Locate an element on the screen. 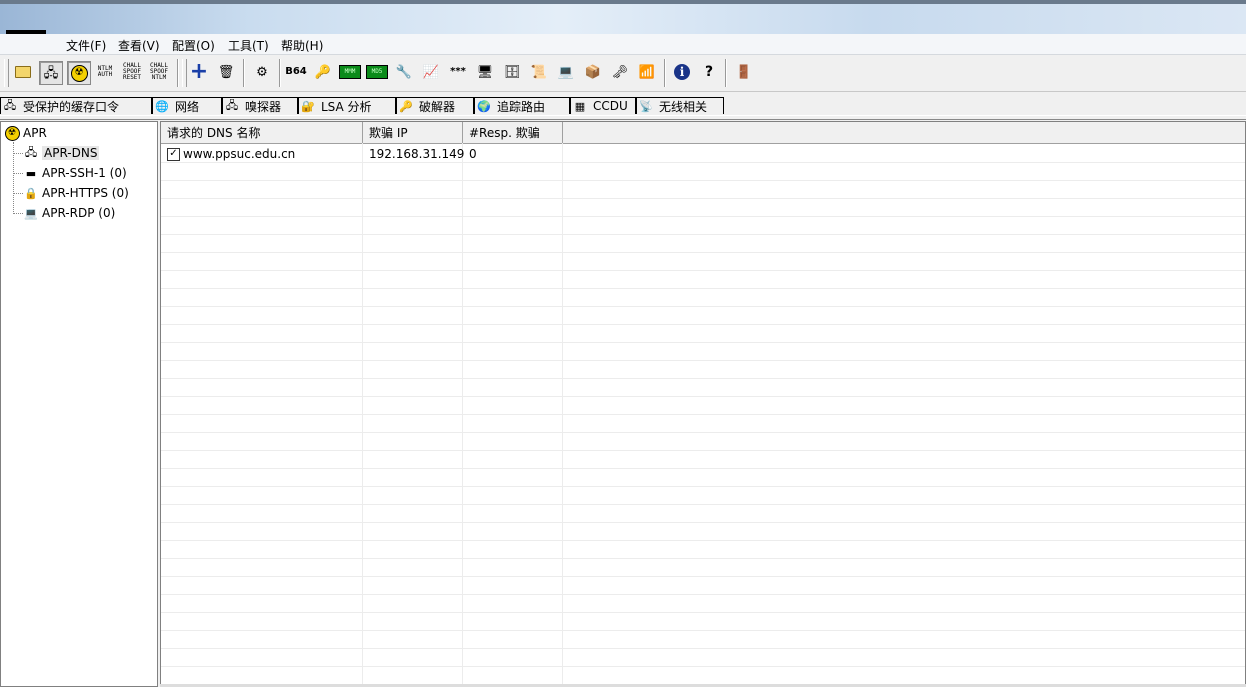 The width and height of the screenshot is (1246, 687). key-box-icon: 🗝 is located at coordinates (620, 72).